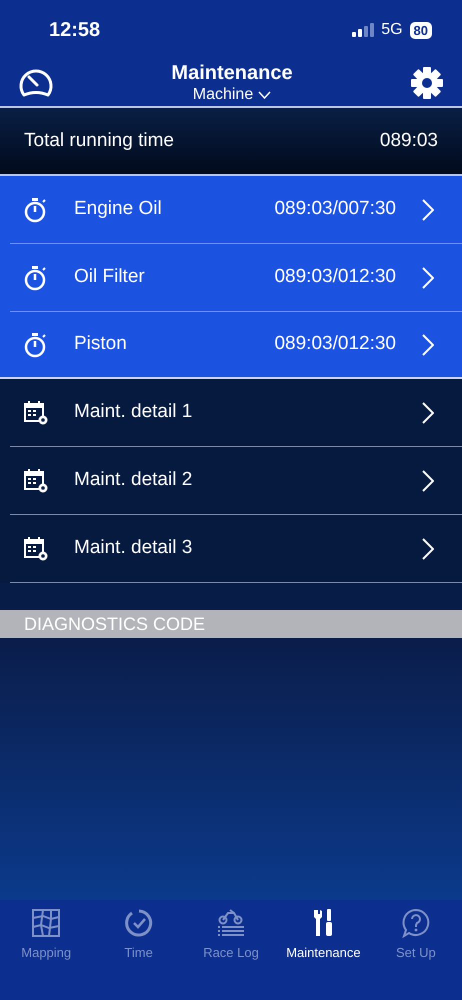 The image size is (462, 1000). I want to click on tab-item: Race Log, so click(231, 935).